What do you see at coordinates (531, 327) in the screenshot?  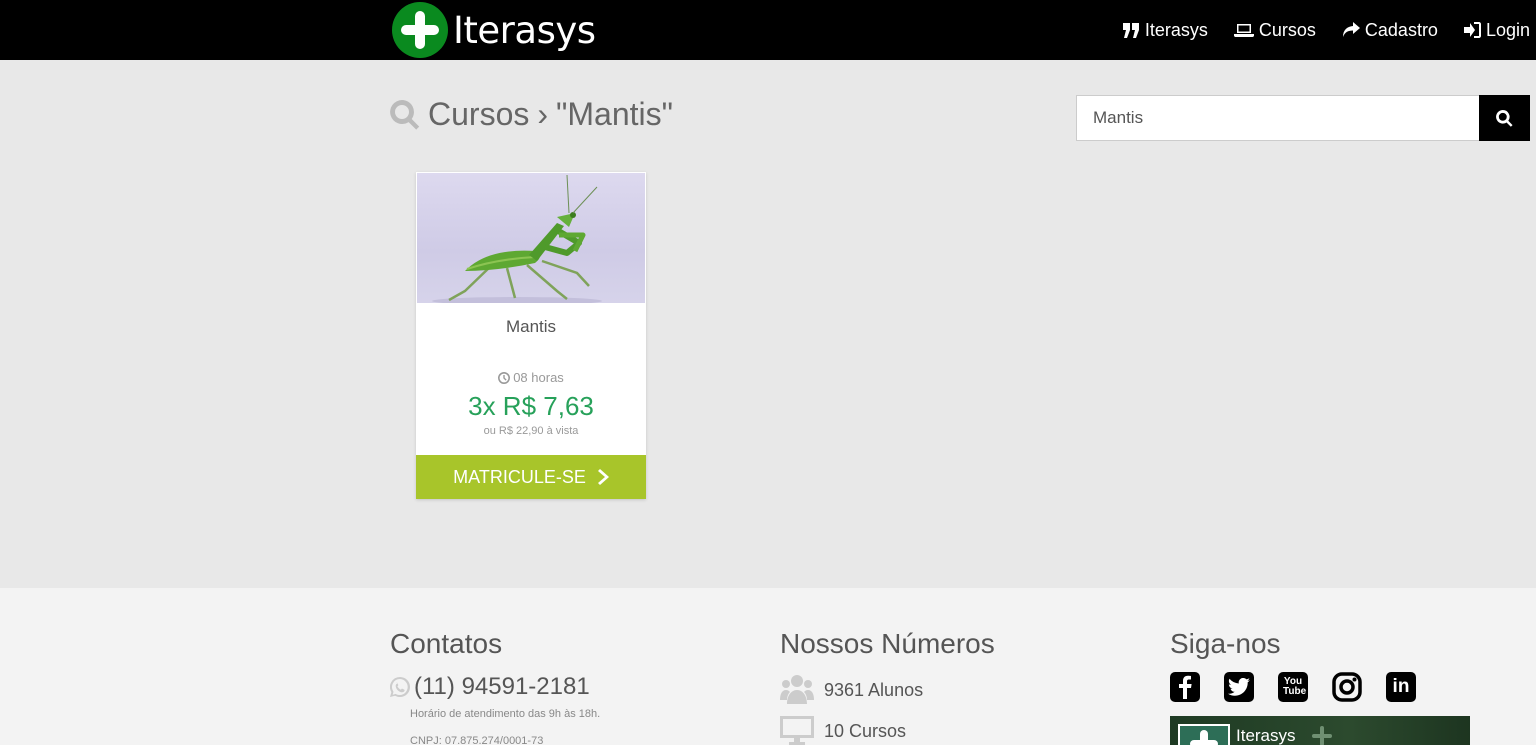 I see `course-title: Mantis` at bounding box center [531, 327].